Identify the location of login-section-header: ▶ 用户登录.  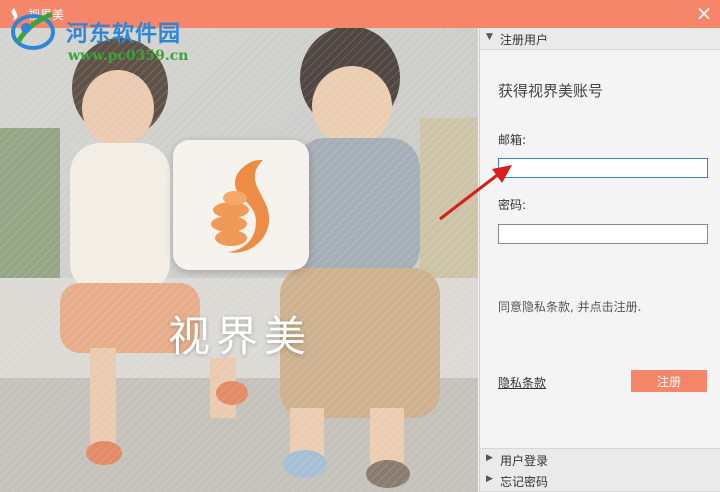
(600, 459).